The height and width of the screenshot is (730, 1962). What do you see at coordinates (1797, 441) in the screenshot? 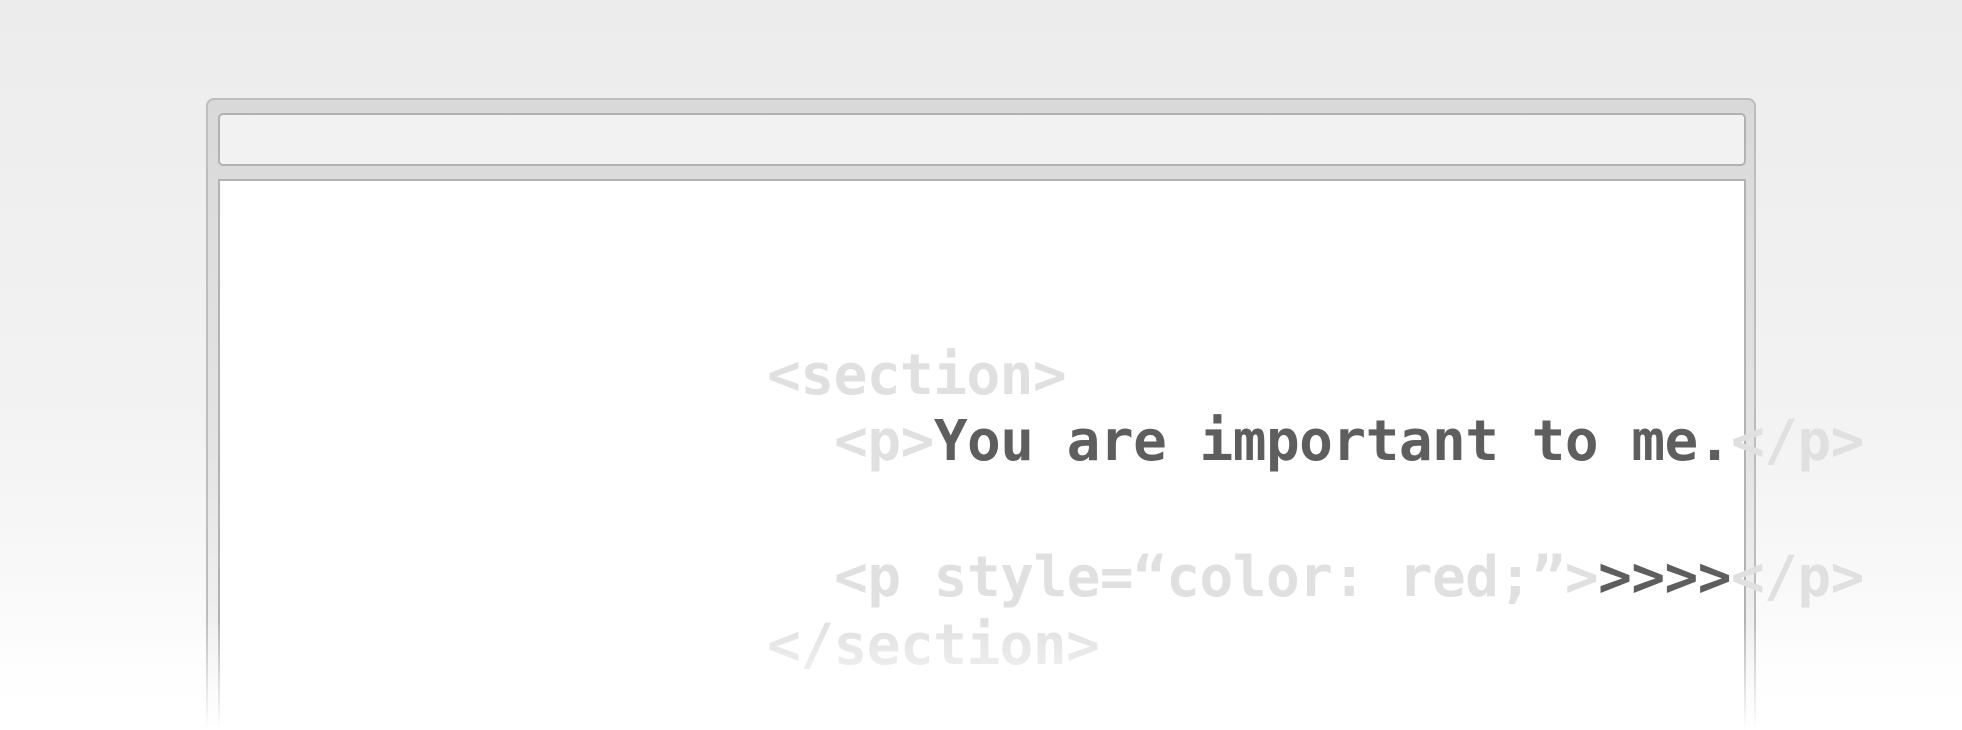
I see `p-close-tag: </p>` at bounding box center [1797, 441].